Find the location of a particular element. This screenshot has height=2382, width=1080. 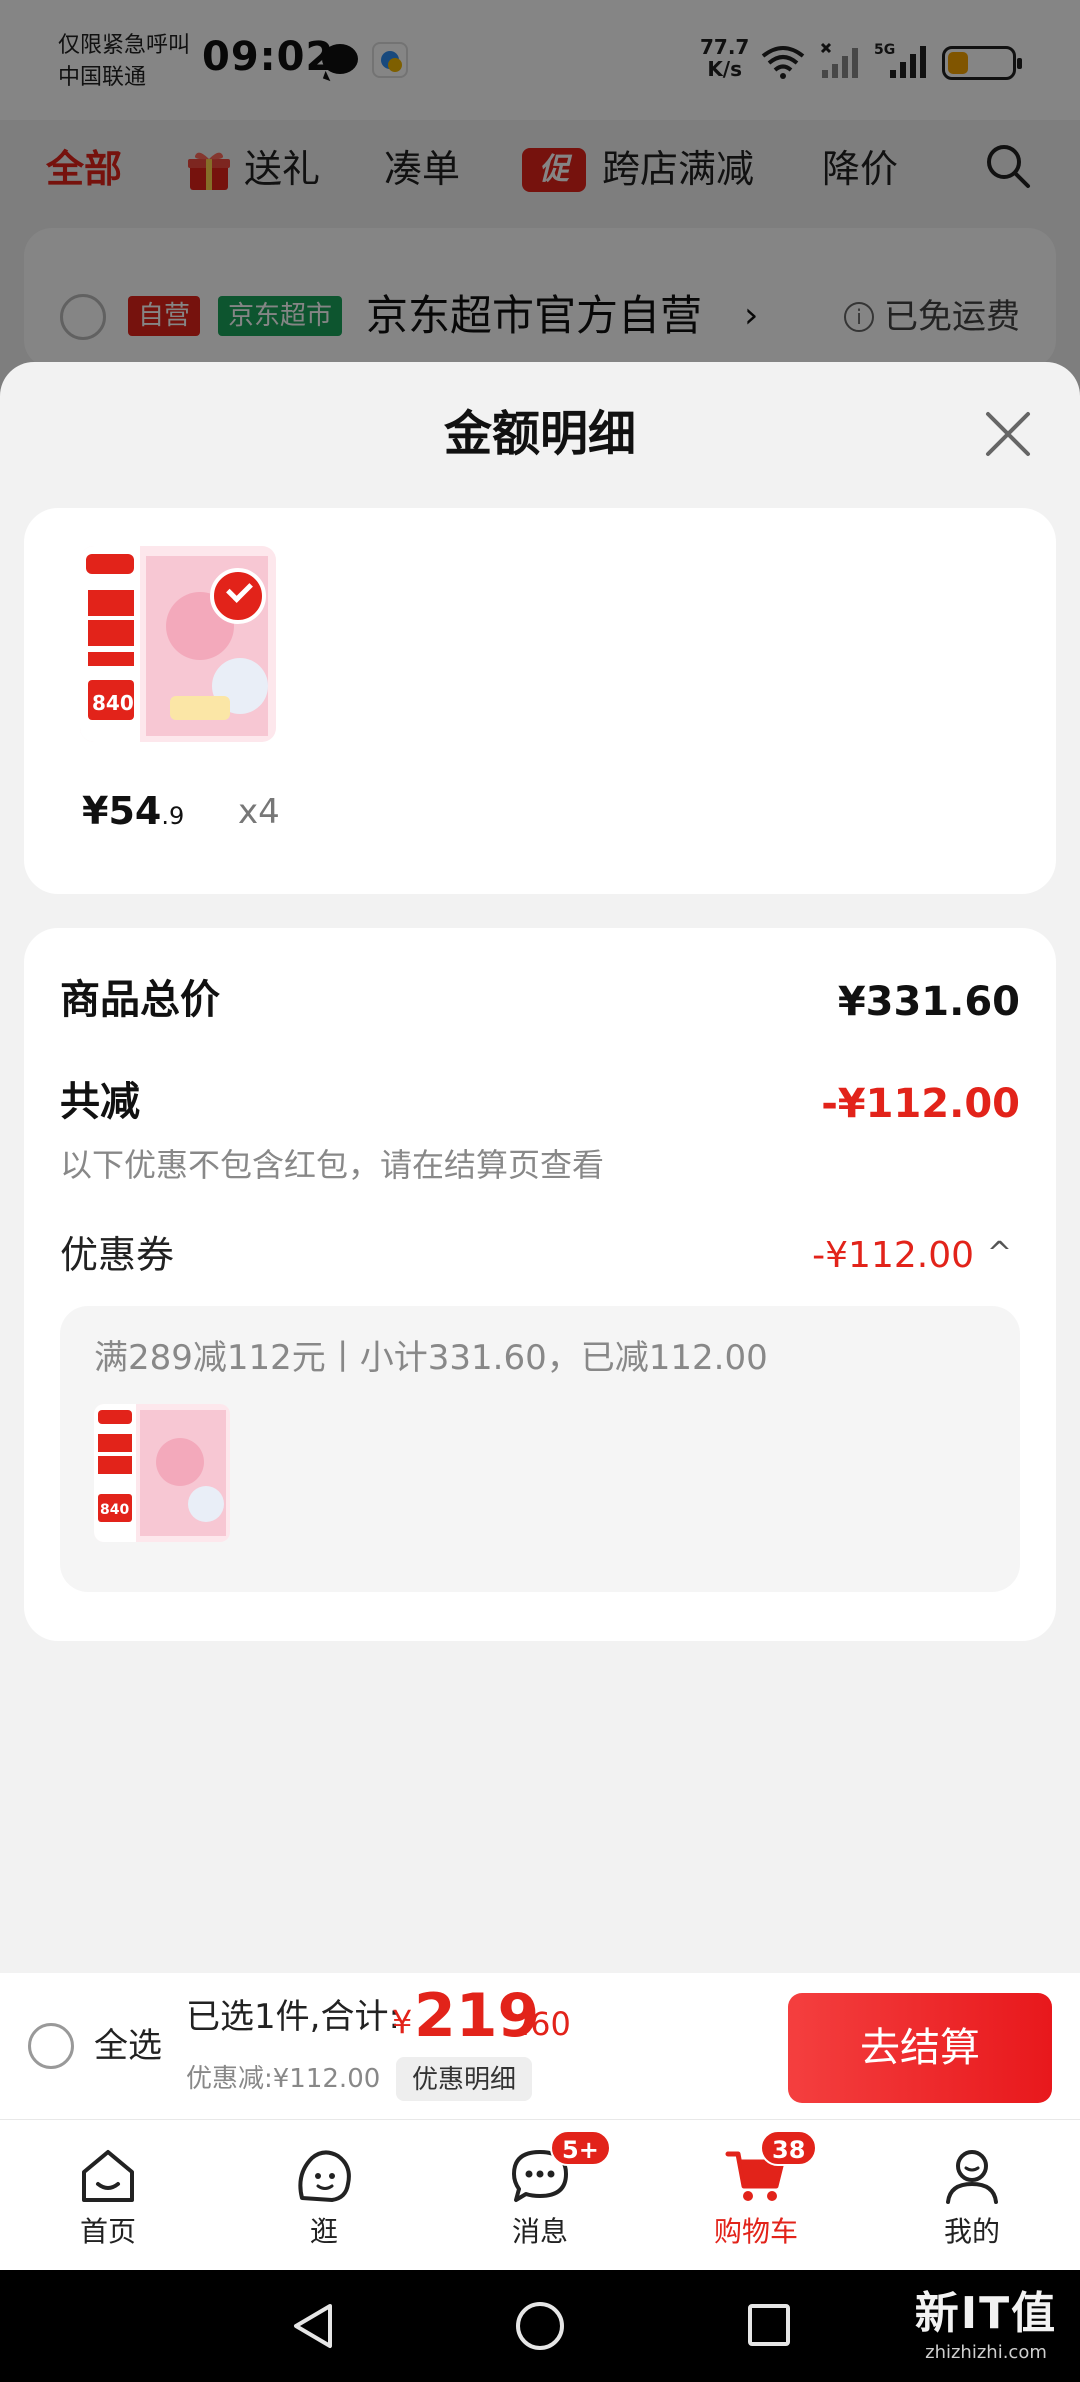

discount-amount-text: 优惠减:¥112.00 is located at coordinates (283, 2079).